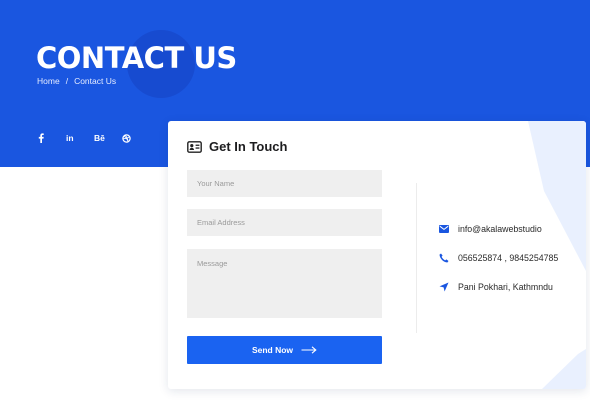  Describe the element at coordinates (272, 350) in the screenshot. I see `send-button-label: Send Now` at that location.